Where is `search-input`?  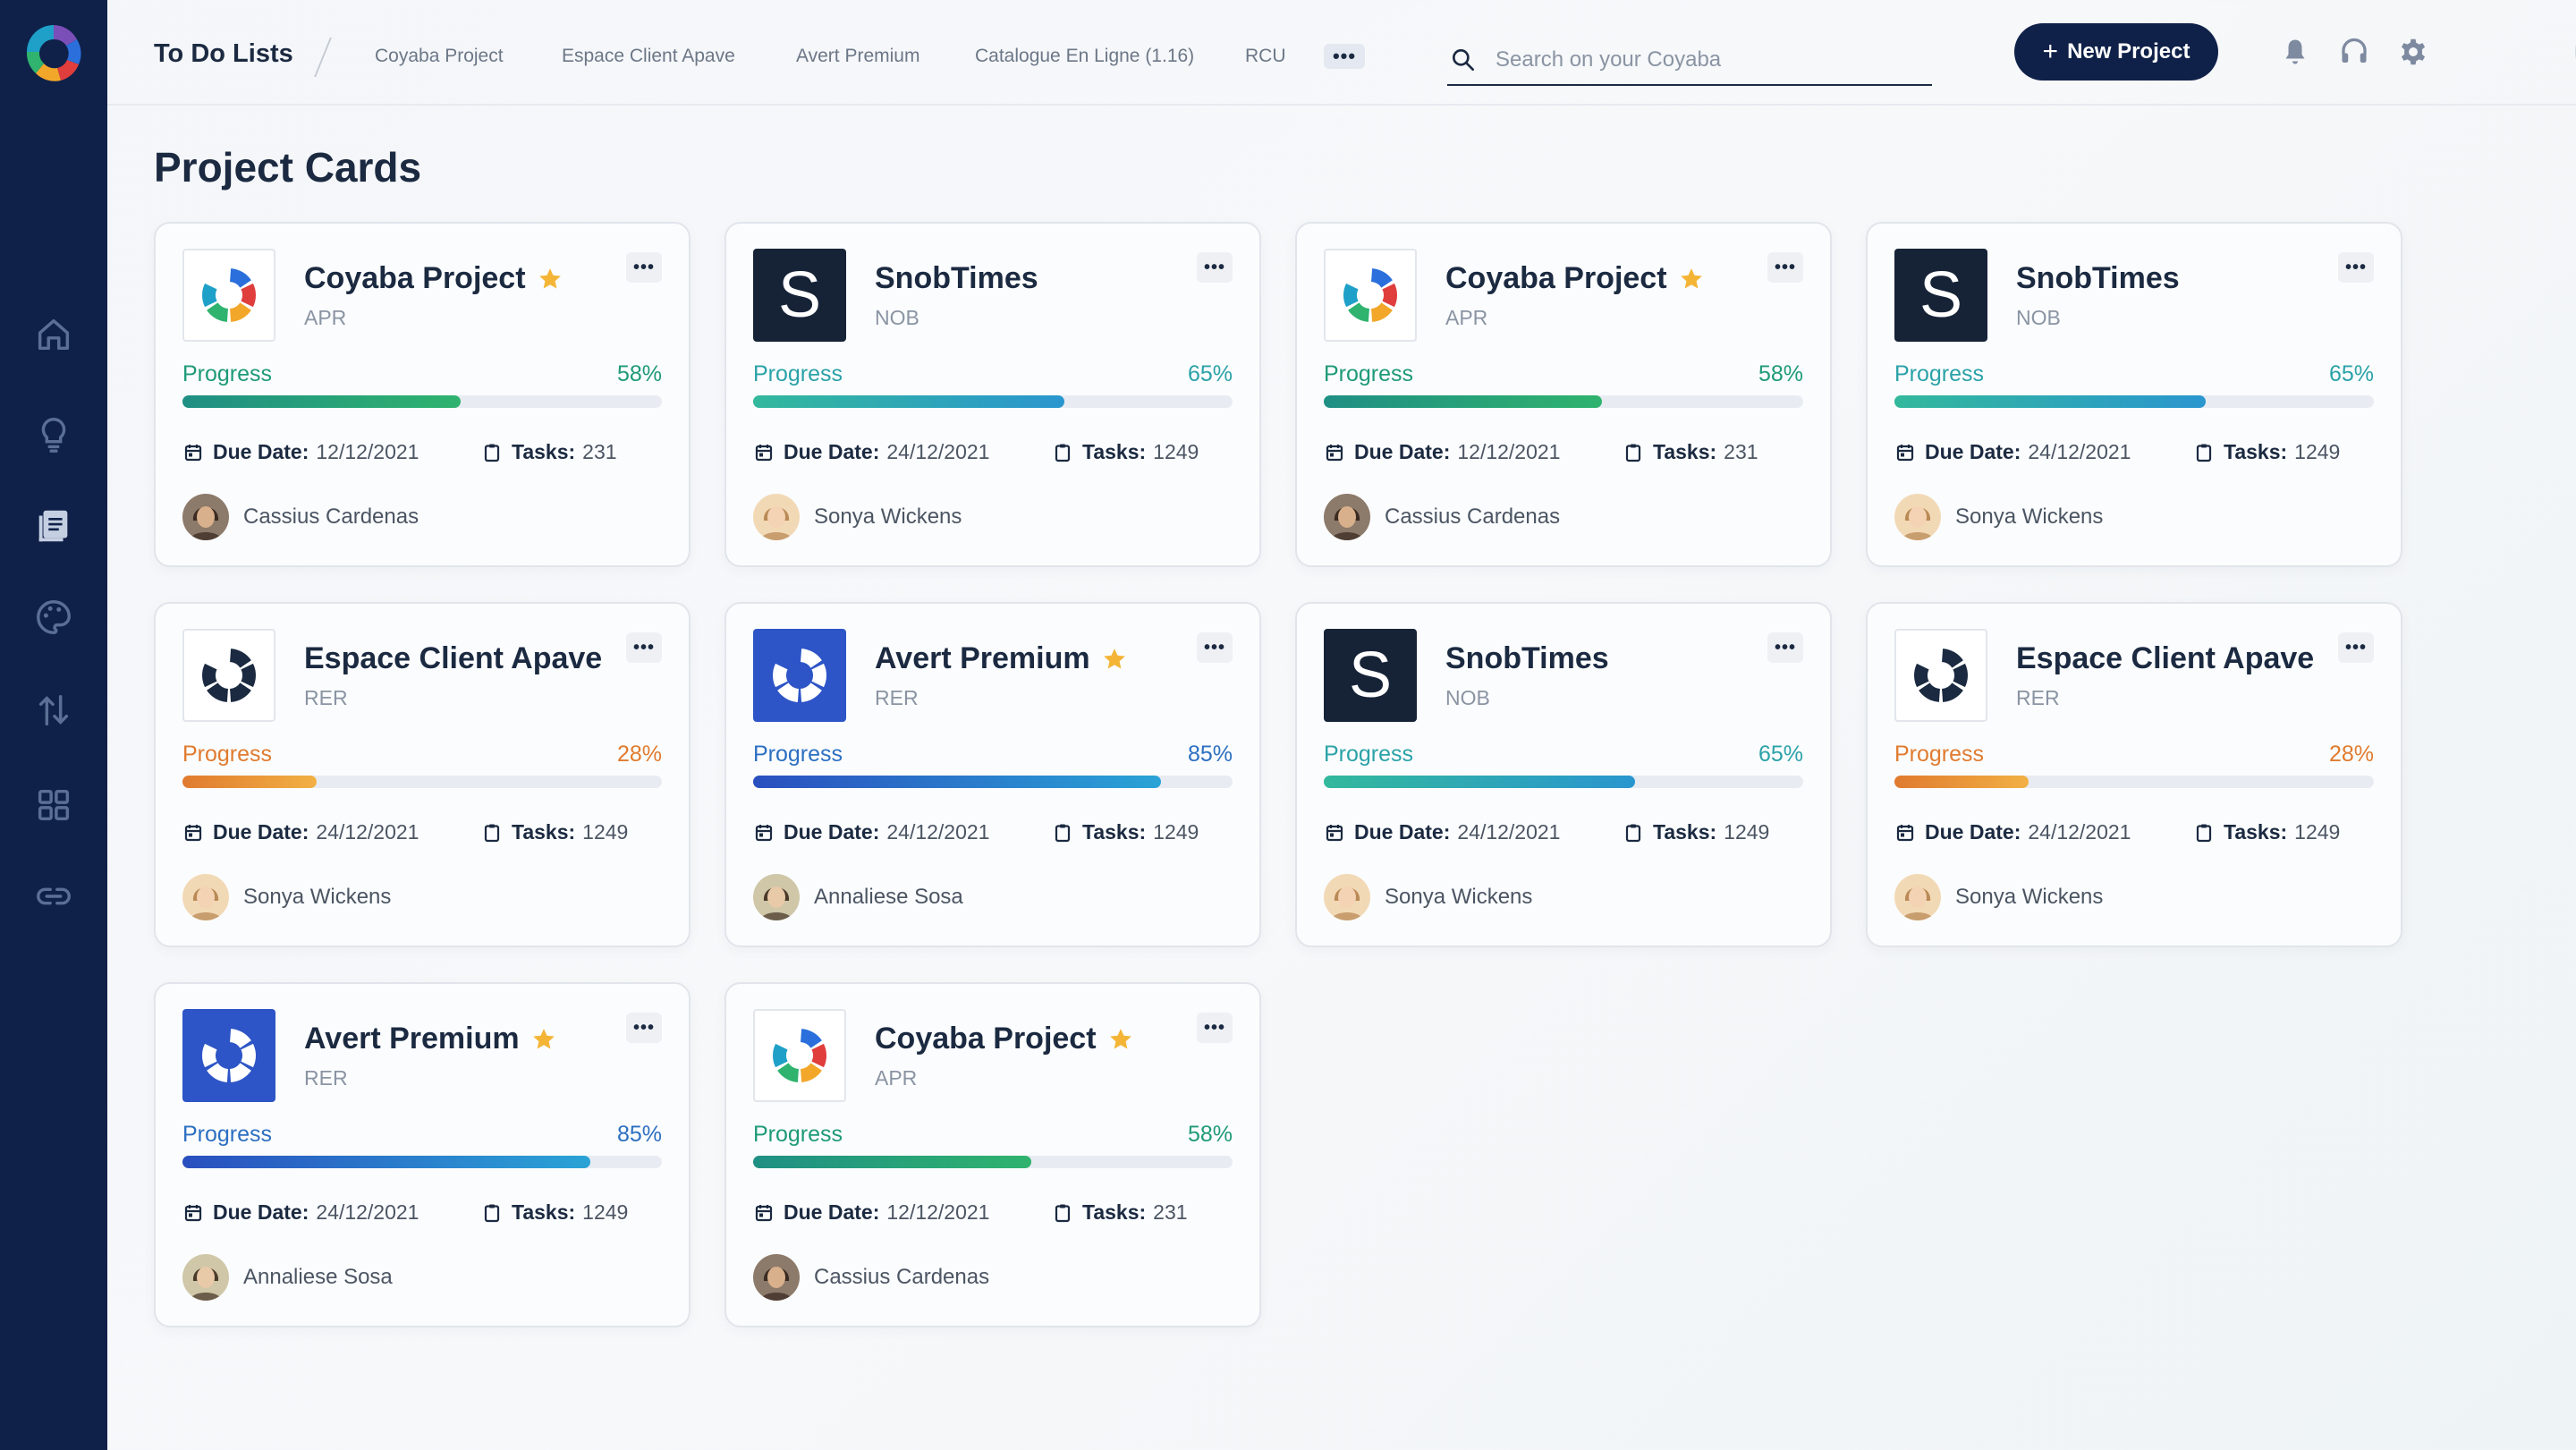
search-input is located at coordinates (1706, 60).